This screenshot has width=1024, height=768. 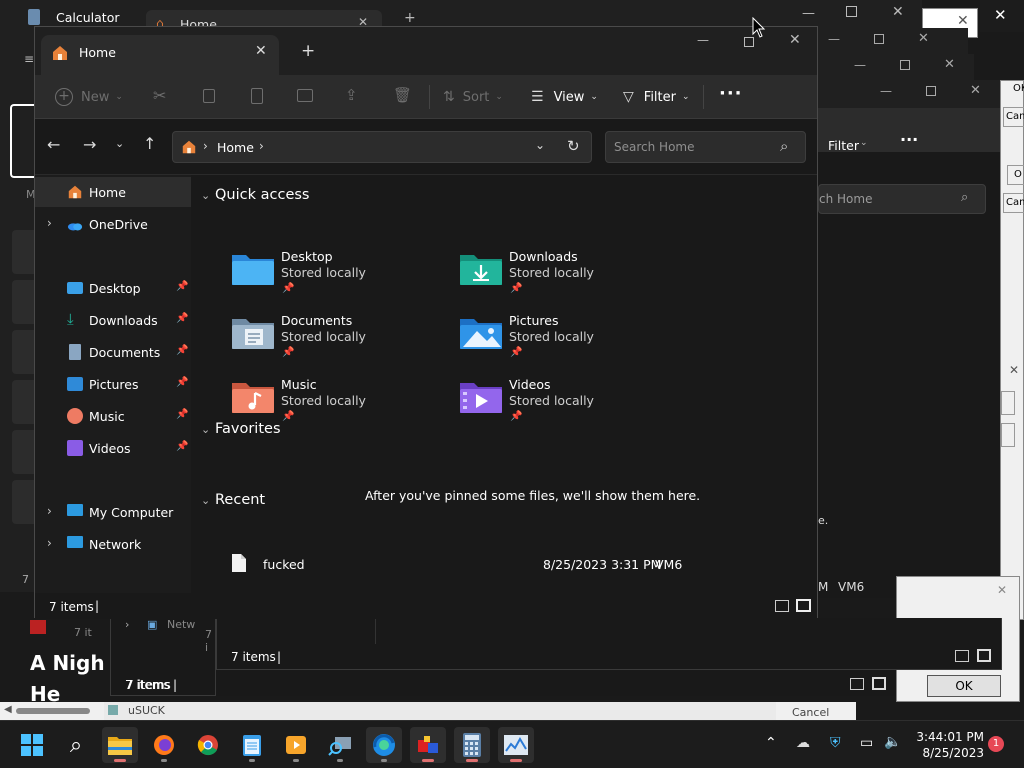 I want to click on security-tray-icon: ⛨, so click(x=835, y=743).